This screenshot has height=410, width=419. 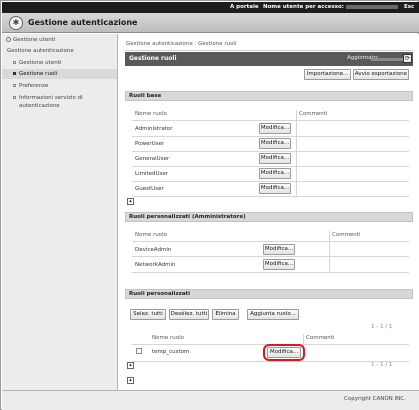 I want to click on footer: Copyright CANON INC., so click(x=210, y=400).